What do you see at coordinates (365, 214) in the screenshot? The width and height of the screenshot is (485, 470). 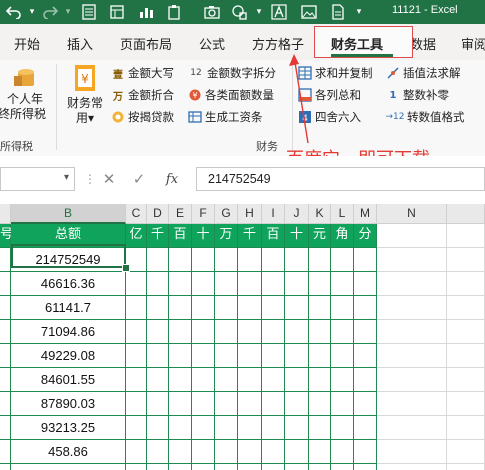 I see `column-header: M` at bounding box center [365, 214].